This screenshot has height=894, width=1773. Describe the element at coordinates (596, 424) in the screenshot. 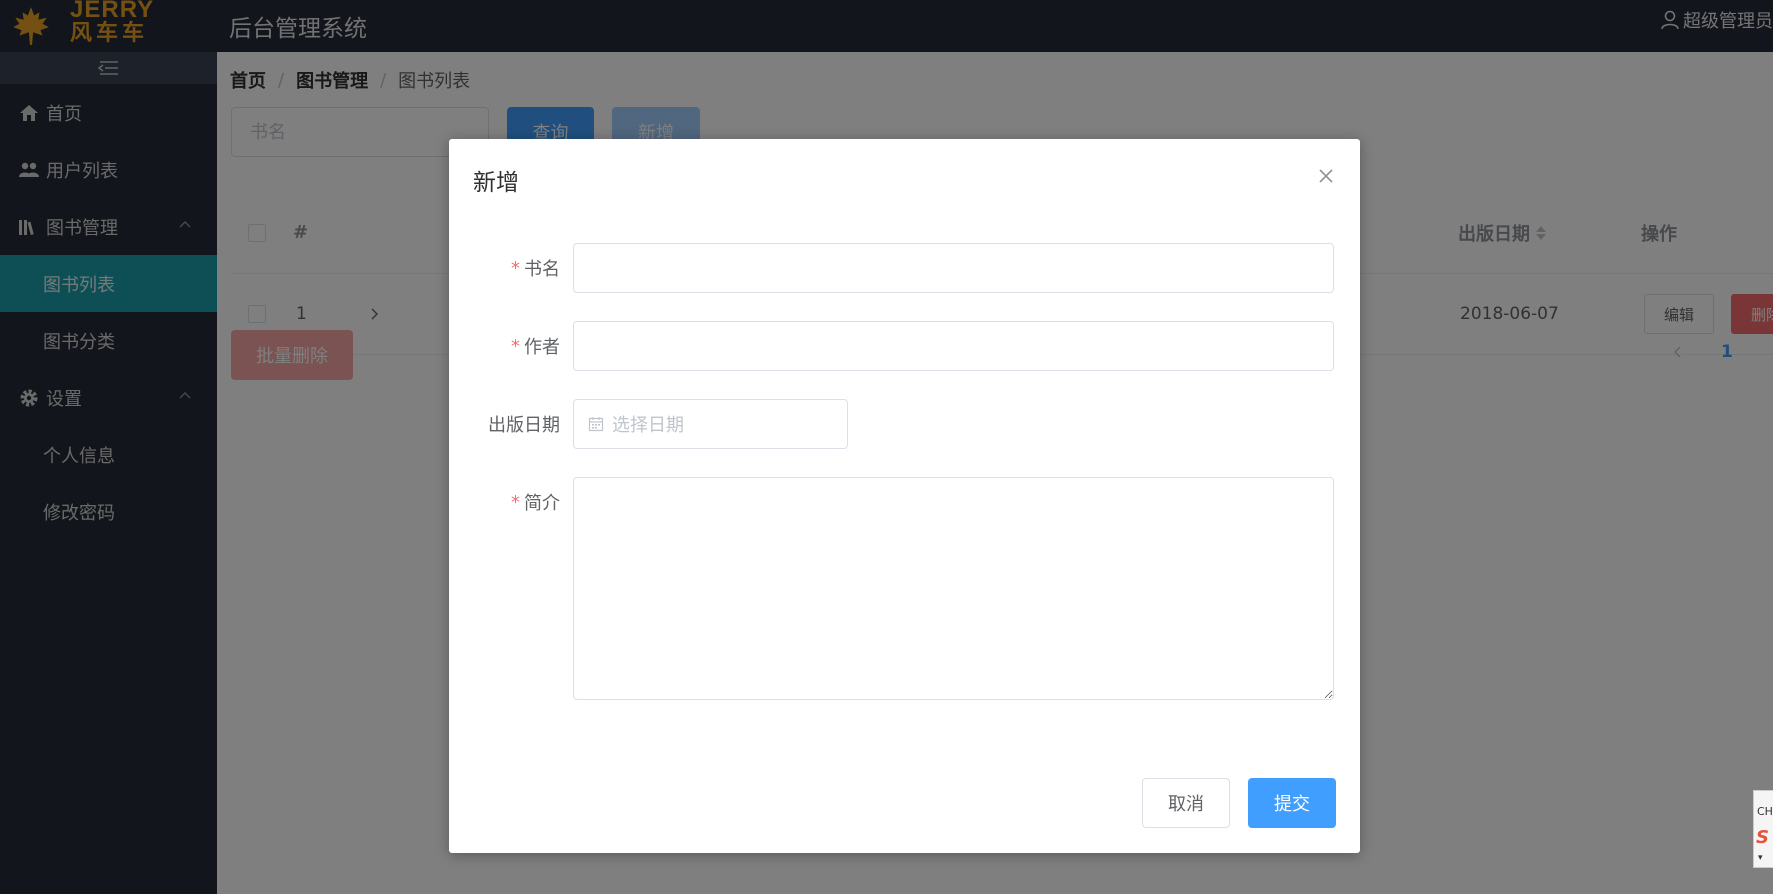

I see `calendar-icon` at that location.